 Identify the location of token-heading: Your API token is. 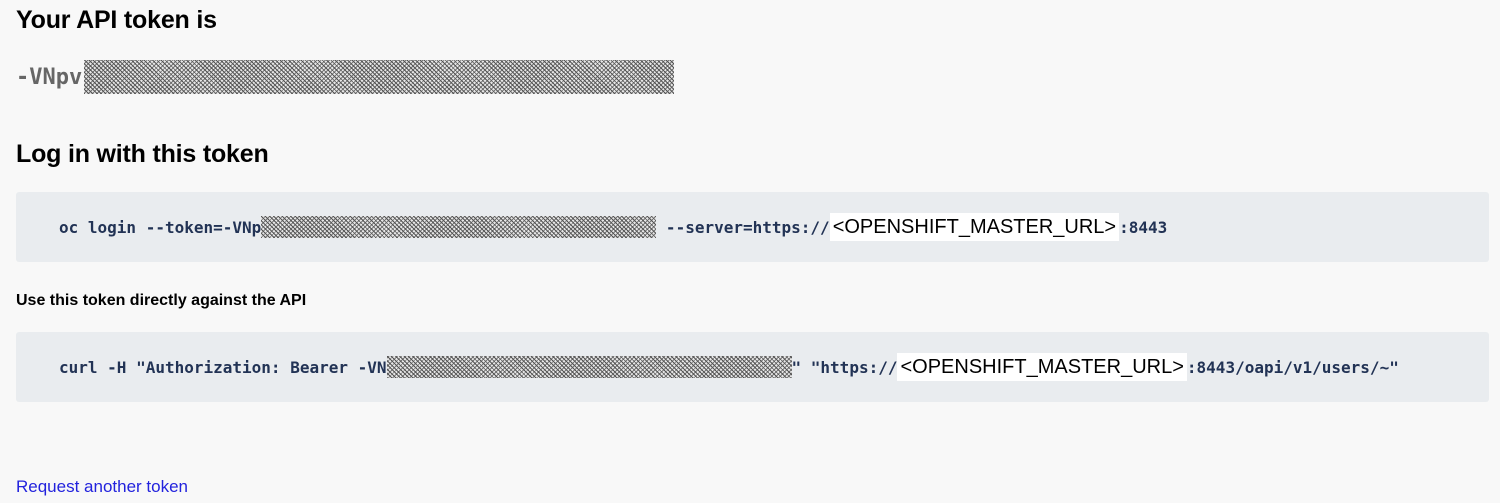
(116, 20).